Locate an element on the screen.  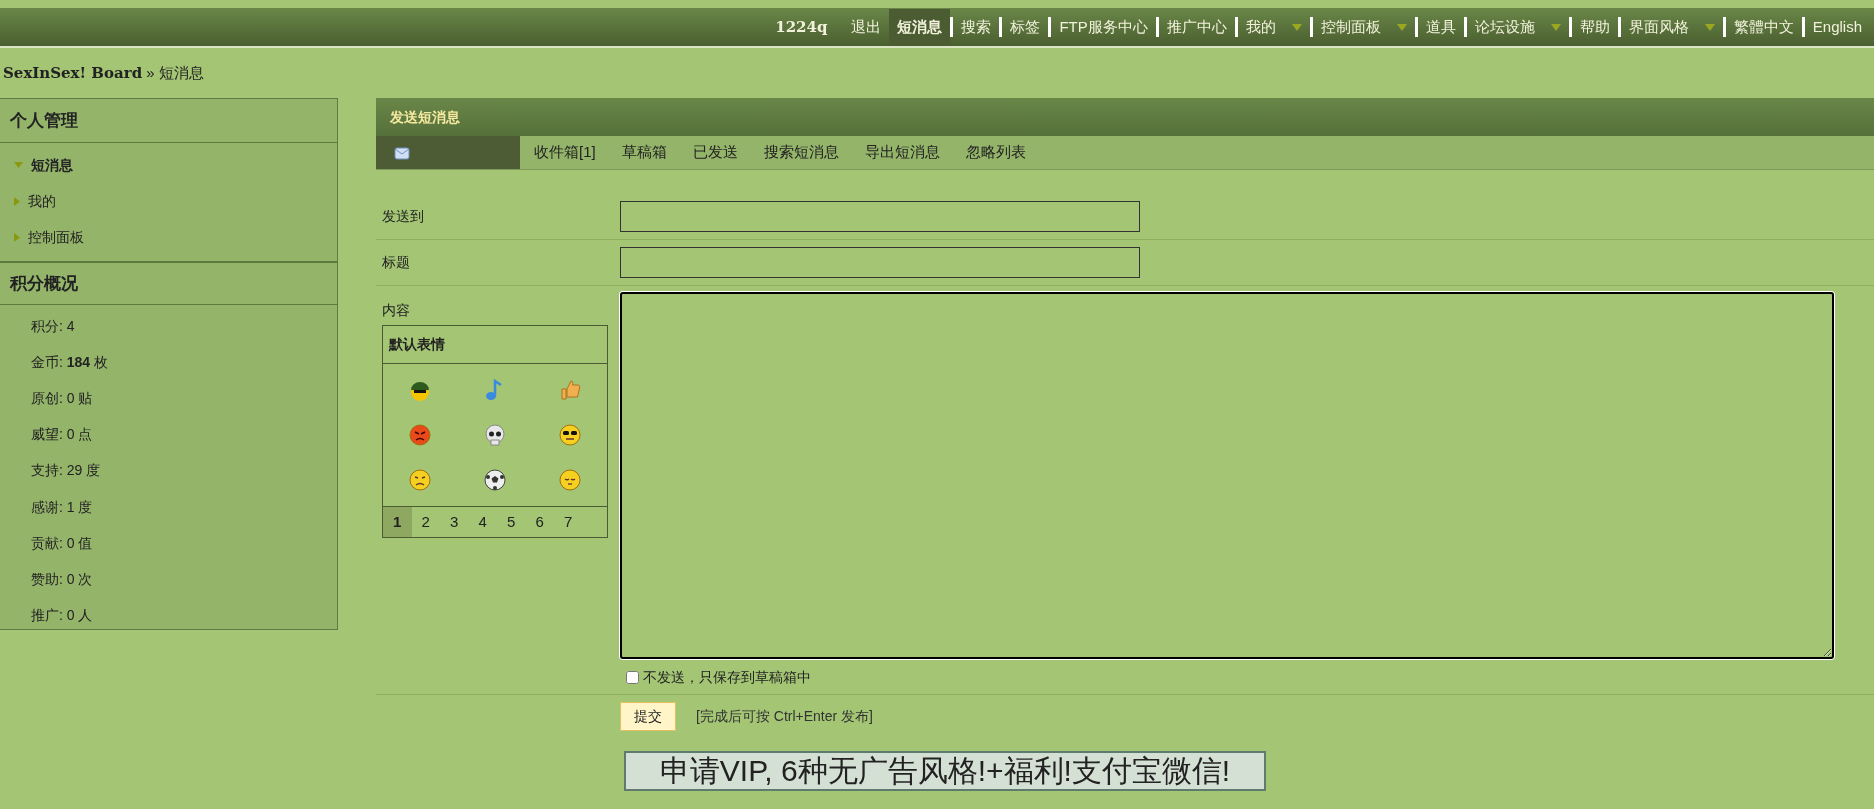
nav-link: 繁體中文 is located at coordinates (1763, 27).